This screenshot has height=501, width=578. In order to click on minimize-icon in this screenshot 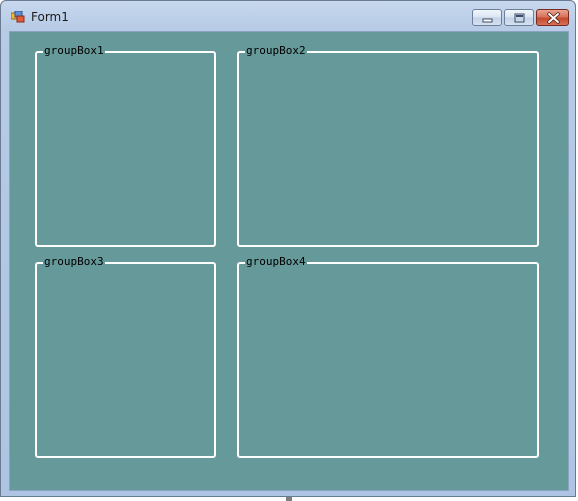, I will do `click(487, 20)`.